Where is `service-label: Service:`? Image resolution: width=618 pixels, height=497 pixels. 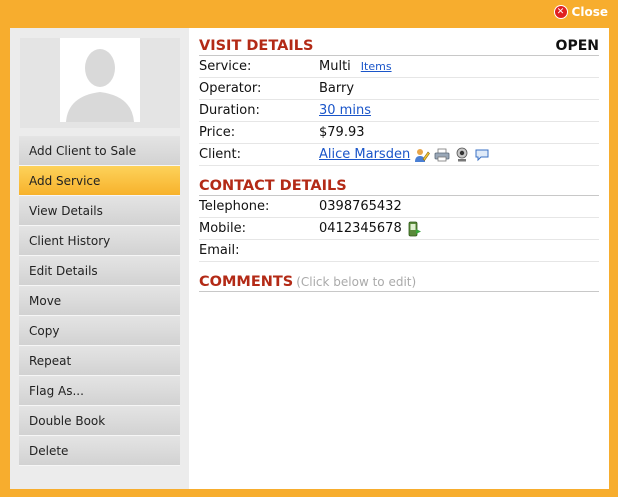 service-label: Service: is located at coordinates (225, 66).